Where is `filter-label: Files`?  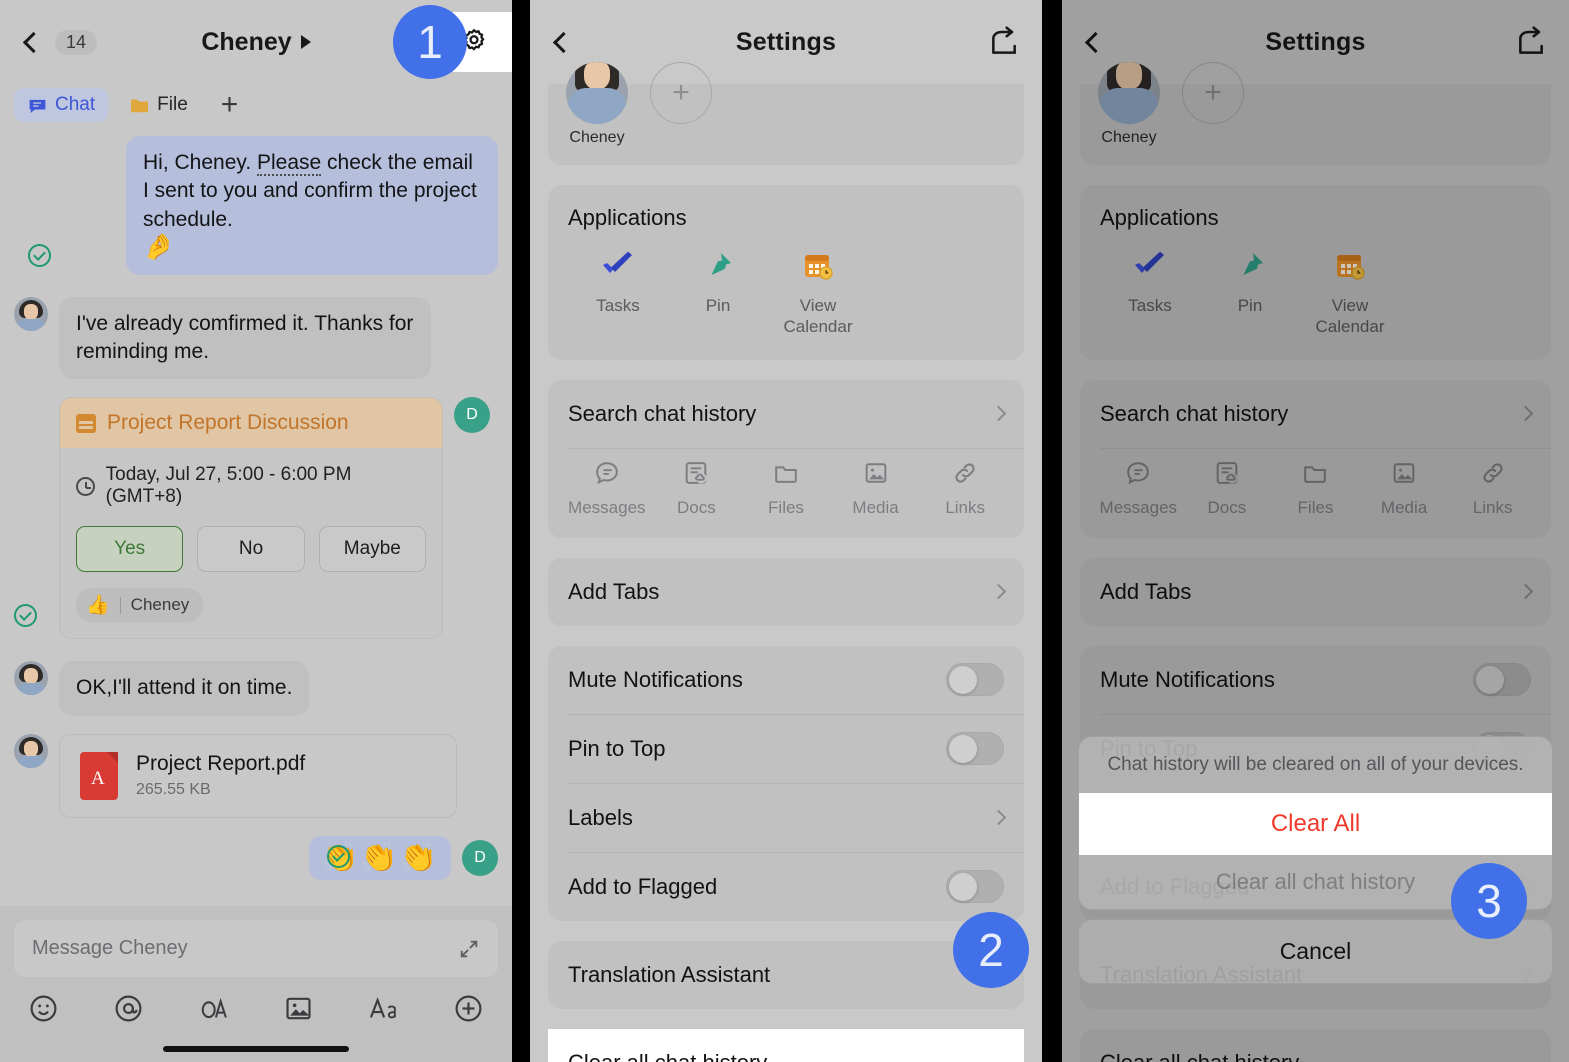
filter-label: Files is located at coordinates (1315, 507).